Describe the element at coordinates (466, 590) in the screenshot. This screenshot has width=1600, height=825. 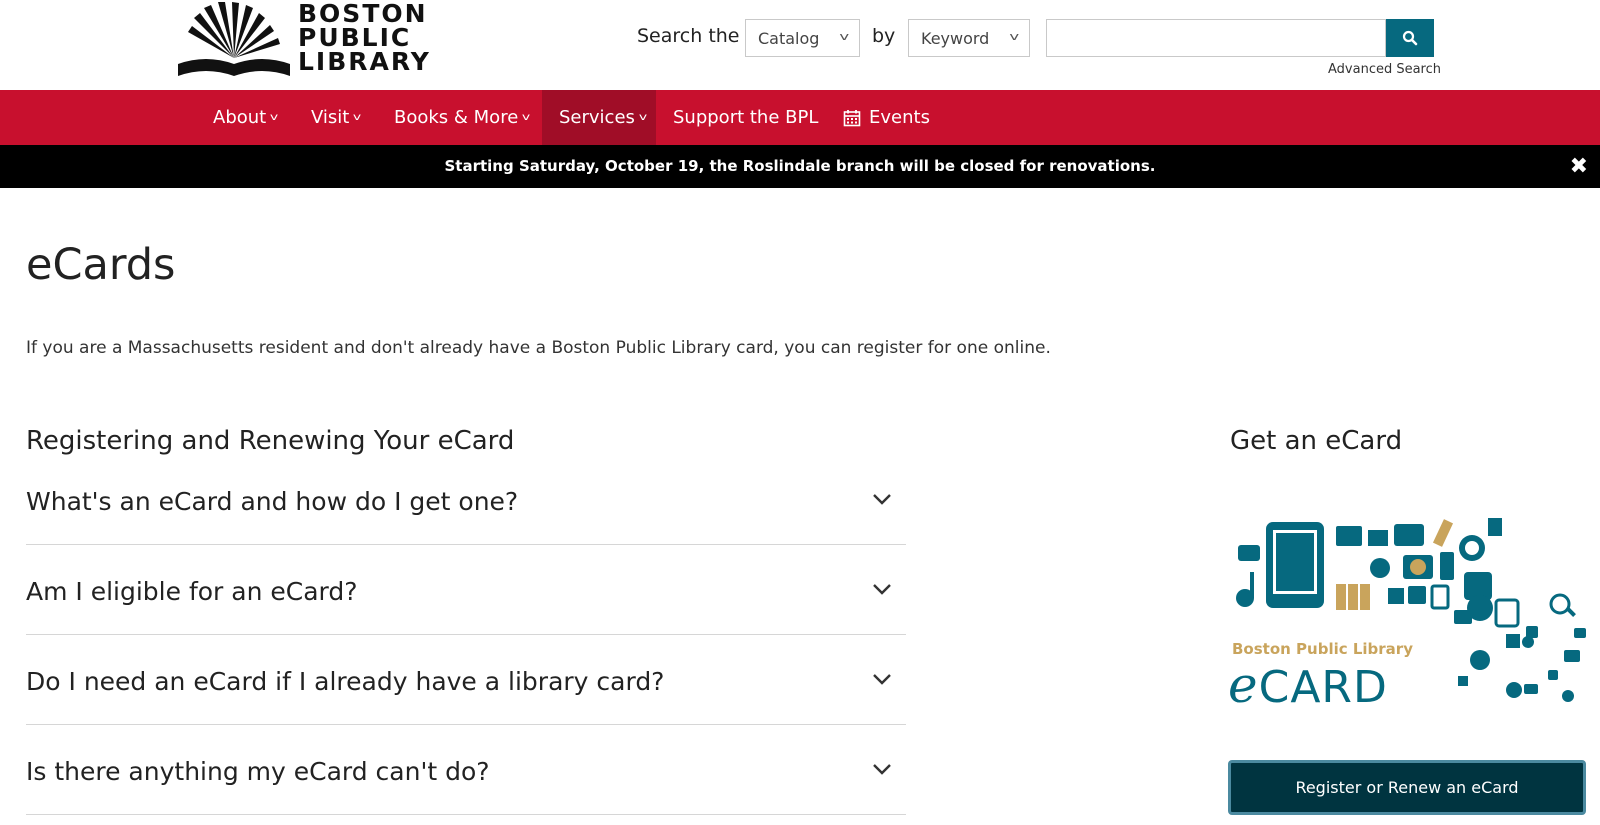
I see `faq-item: Am I eligible for an eCard?` at that location.